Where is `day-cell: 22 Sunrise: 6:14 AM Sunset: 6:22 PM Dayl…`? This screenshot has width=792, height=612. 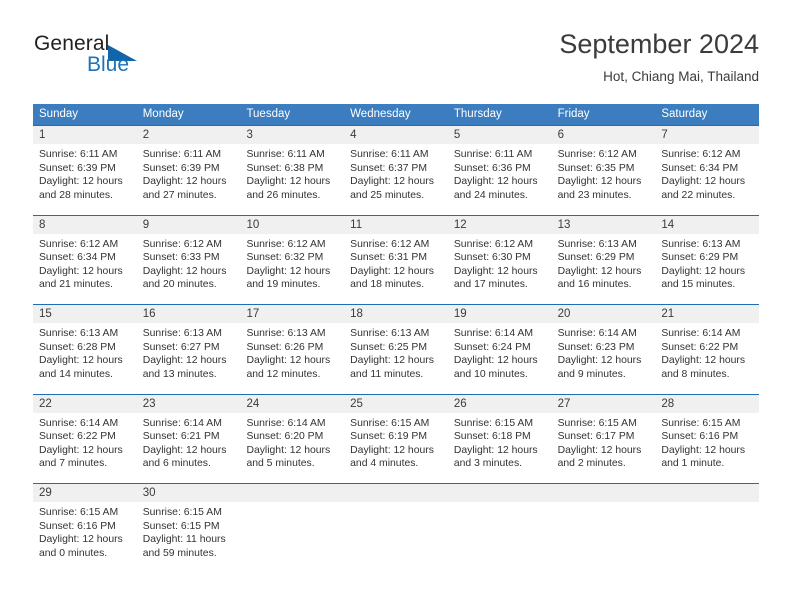
day-cell: 22 Sunrise: 6:14 AM Sunset: 6:22 PM Dayl… is located at coordinates (85, 438).